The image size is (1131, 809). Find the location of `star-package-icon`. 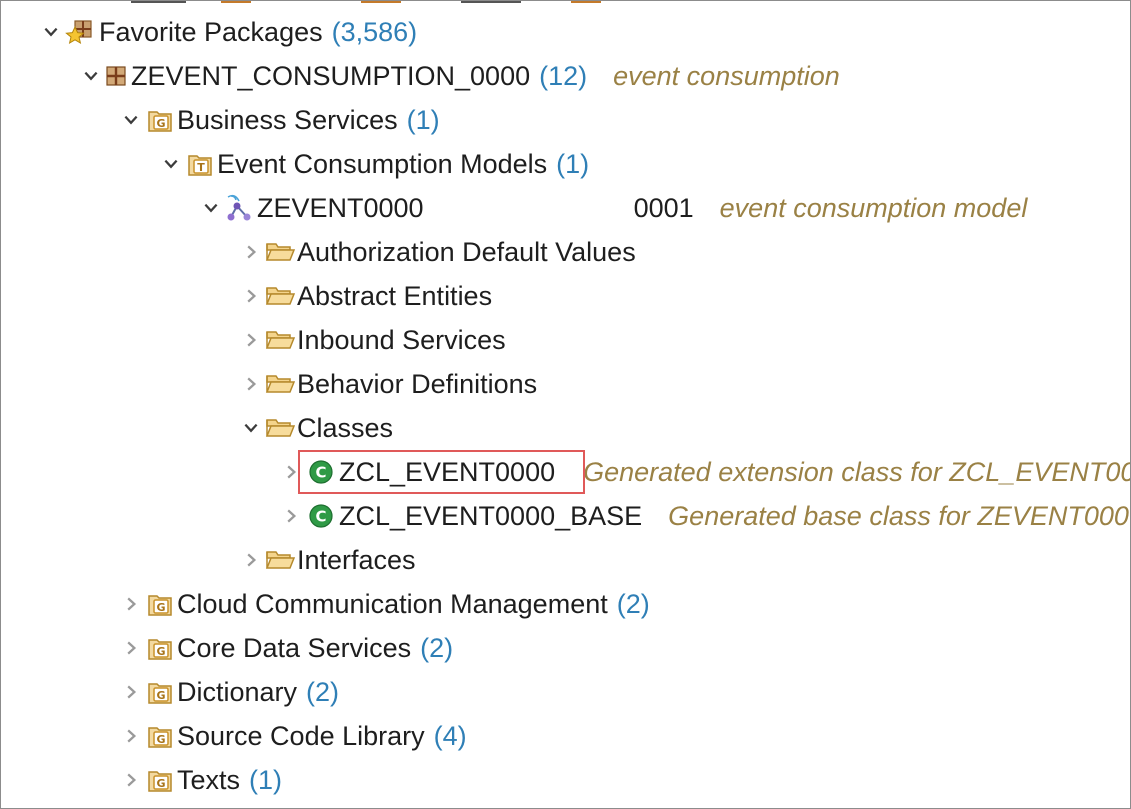

star-package-icon is located at coordinates (80, 32).